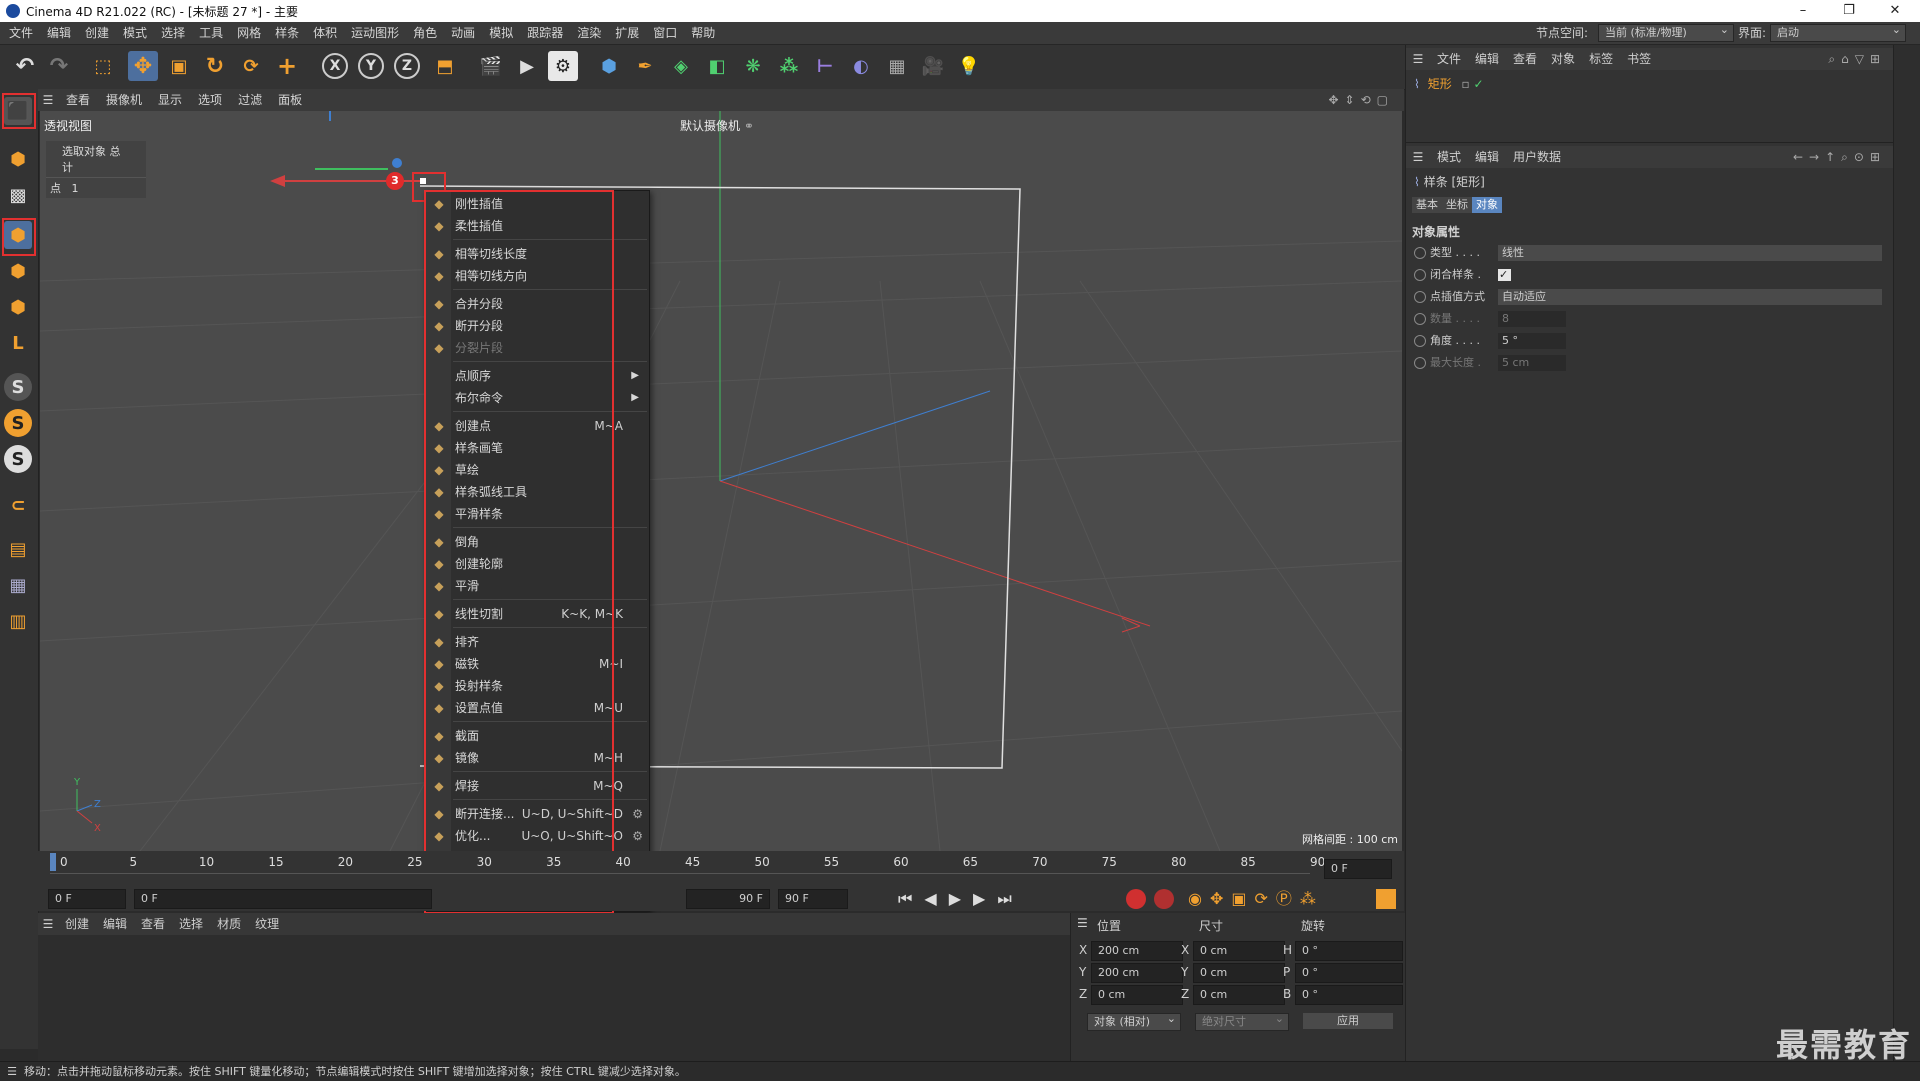 This screenshot has height=1081, width=1920. I want to click on menu-item-11: 动画, so click(463, 33).